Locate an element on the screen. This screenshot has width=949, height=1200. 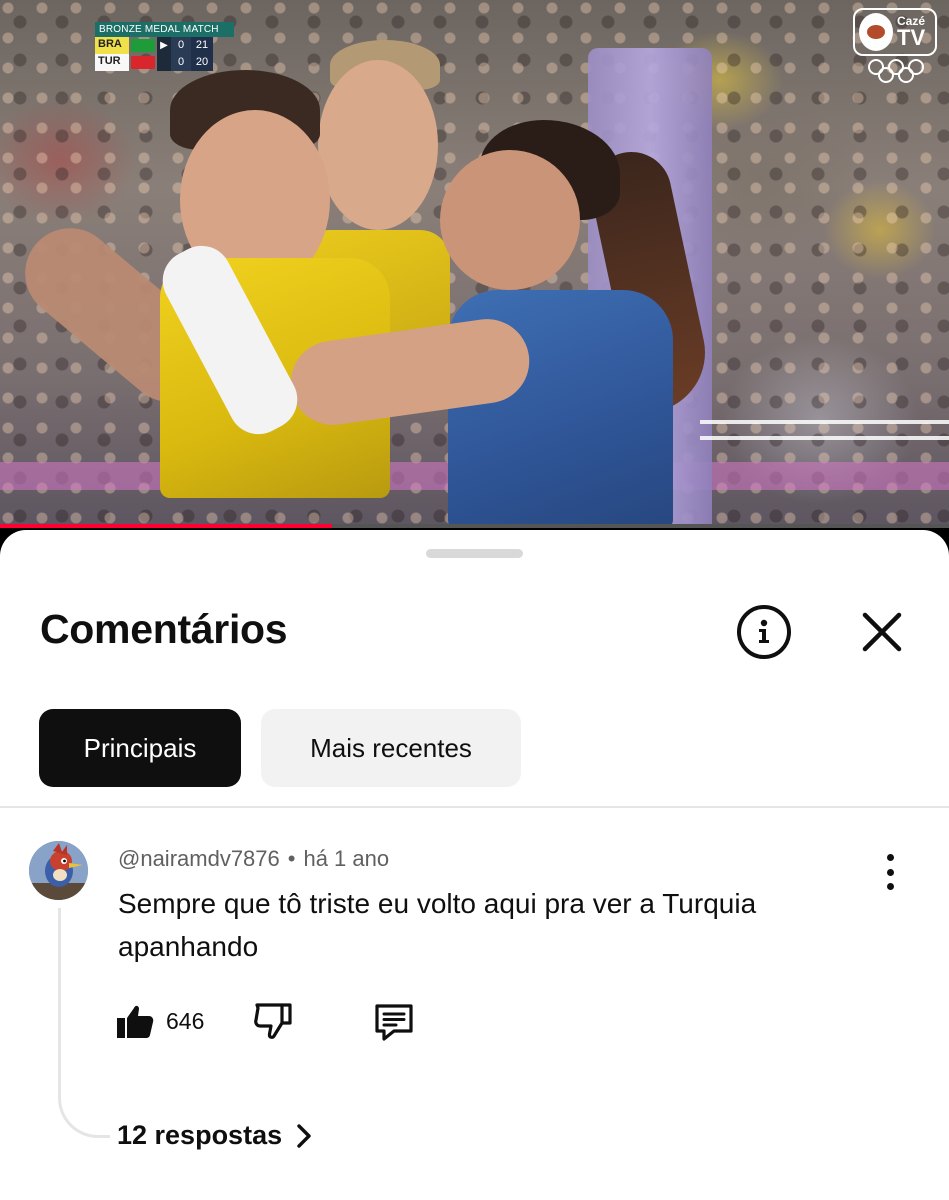
mascot-icon is located at coordinates (876, 32).